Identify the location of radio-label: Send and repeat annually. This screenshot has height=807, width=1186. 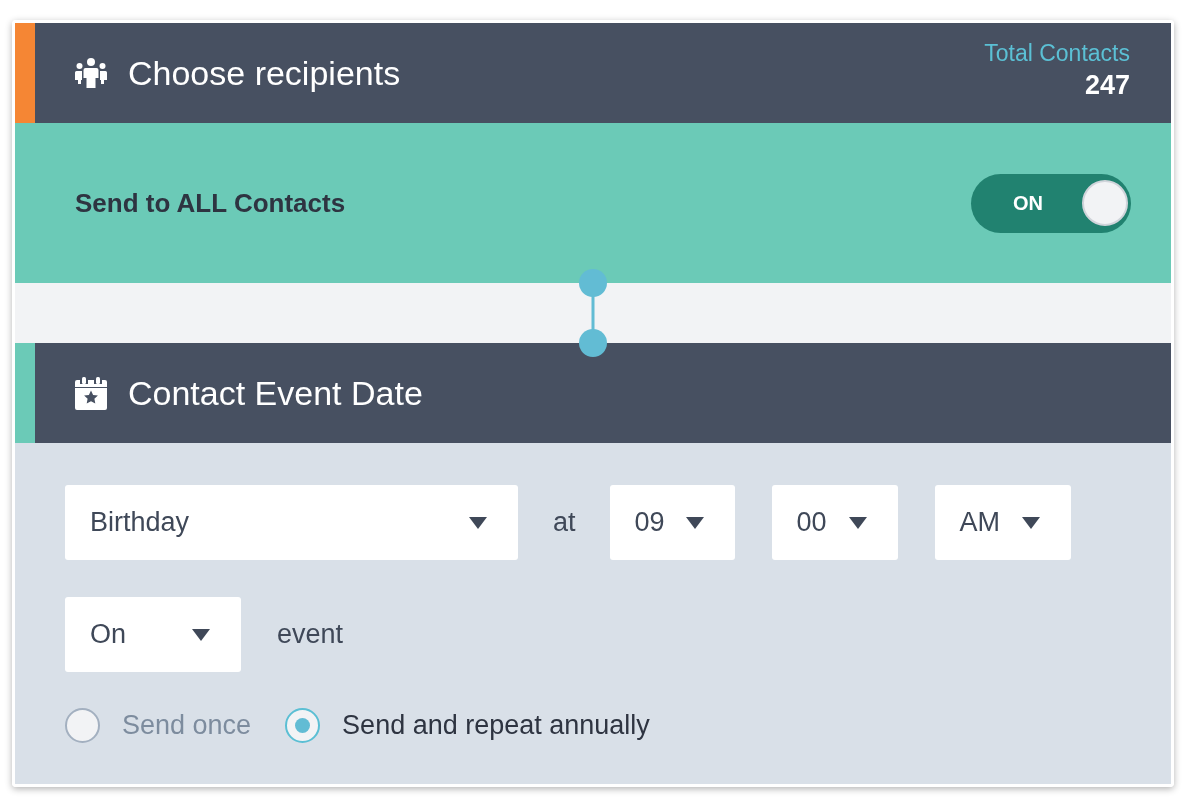
(496, 725).